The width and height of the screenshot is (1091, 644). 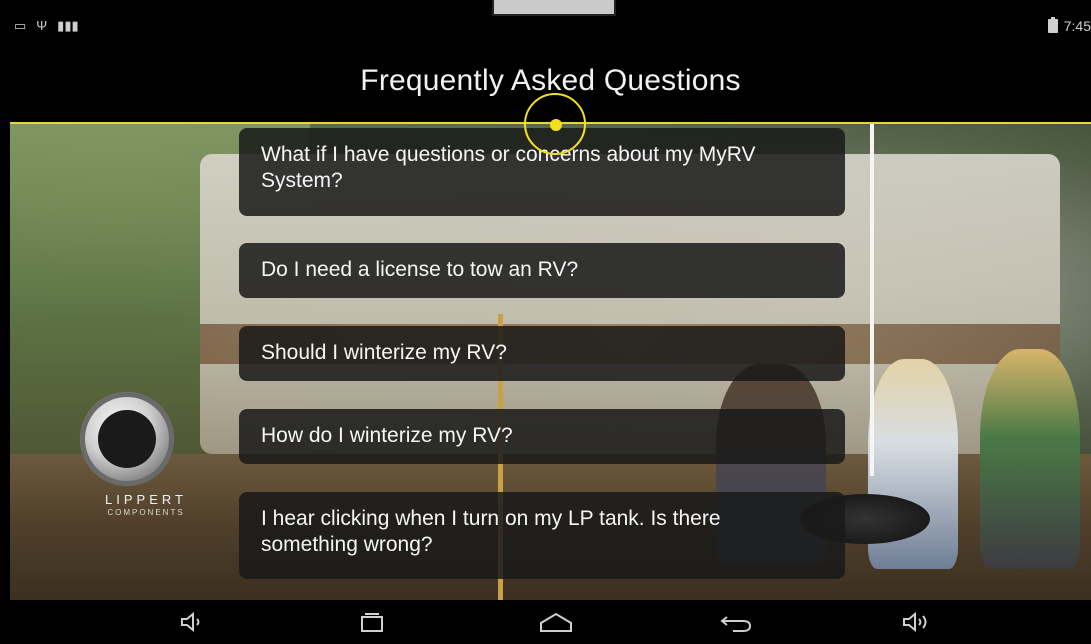 I want to click on battery-charging-icon, so click(x=1052, y=25).